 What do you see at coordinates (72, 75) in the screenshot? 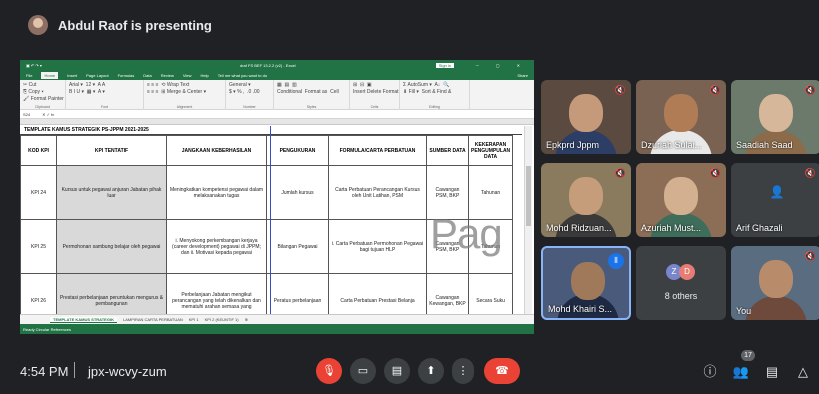
I see `excel-menu-item: Insert` at bounding box center [72, 75].